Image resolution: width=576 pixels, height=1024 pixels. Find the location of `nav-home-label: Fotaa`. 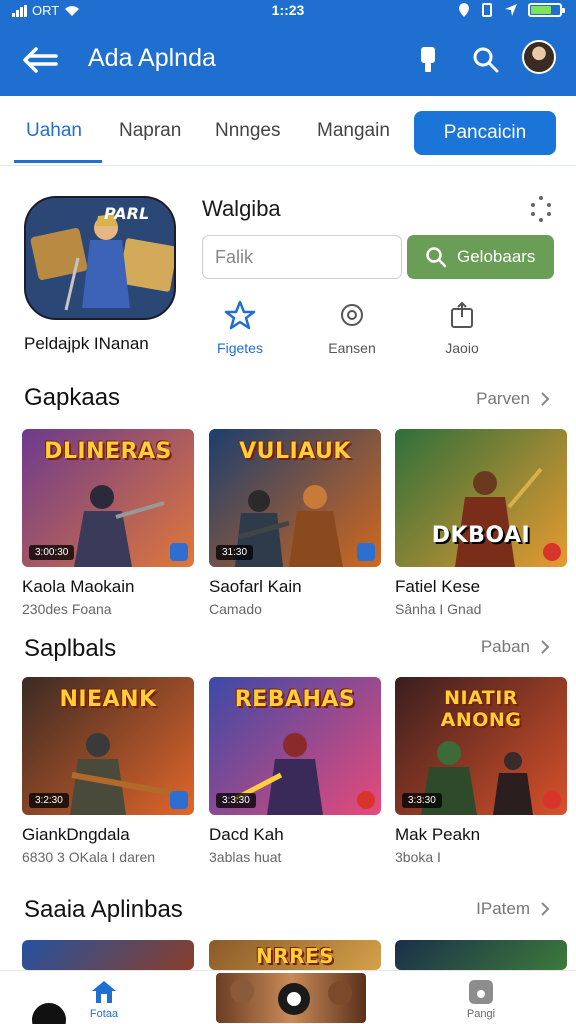

nav-home-label: Fotaa is located at coordinates (104, 1014).